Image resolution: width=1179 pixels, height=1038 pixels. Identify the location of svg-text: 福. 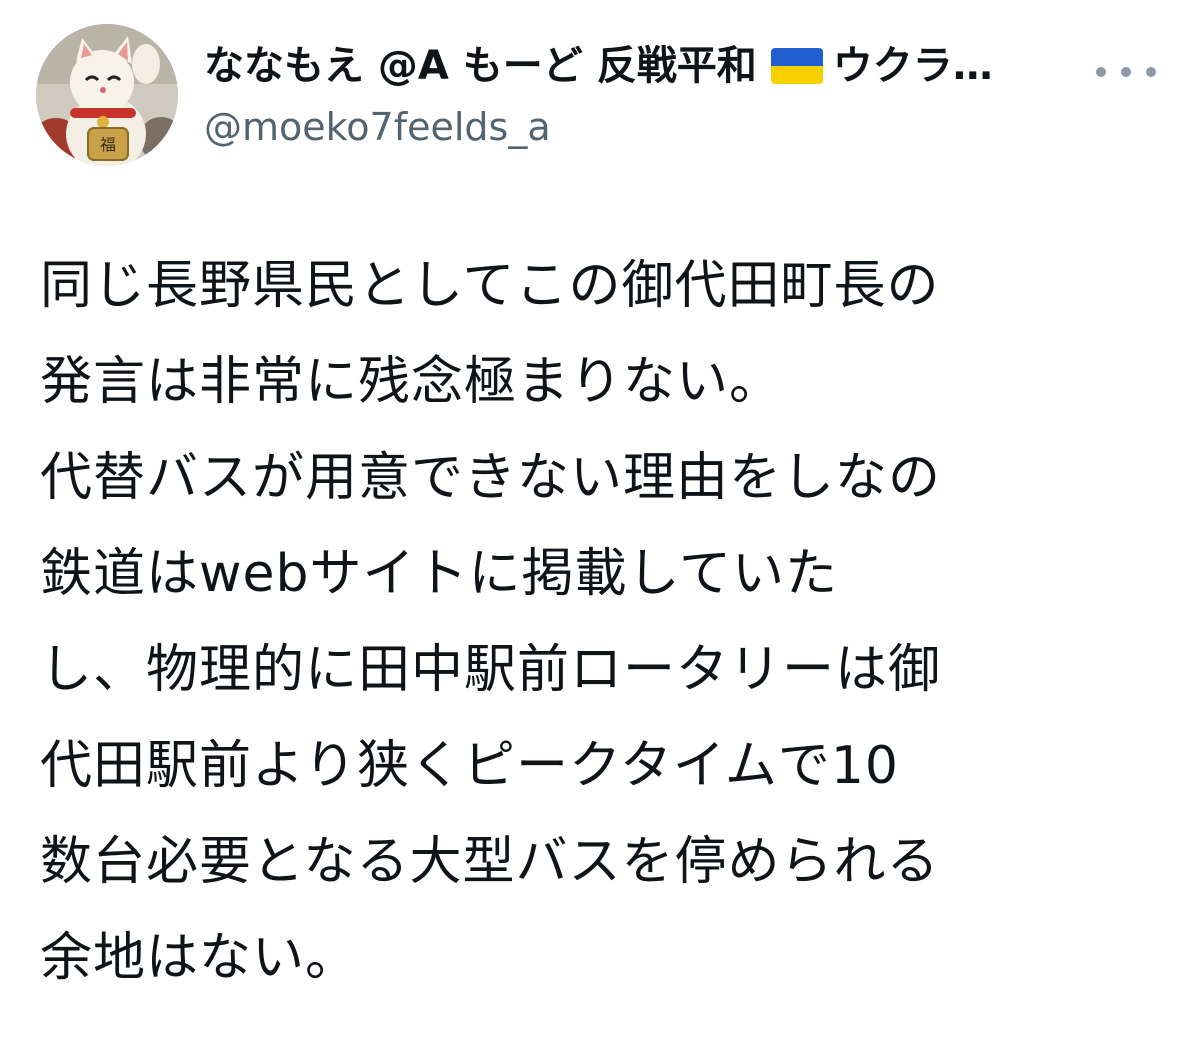
(108, 144).